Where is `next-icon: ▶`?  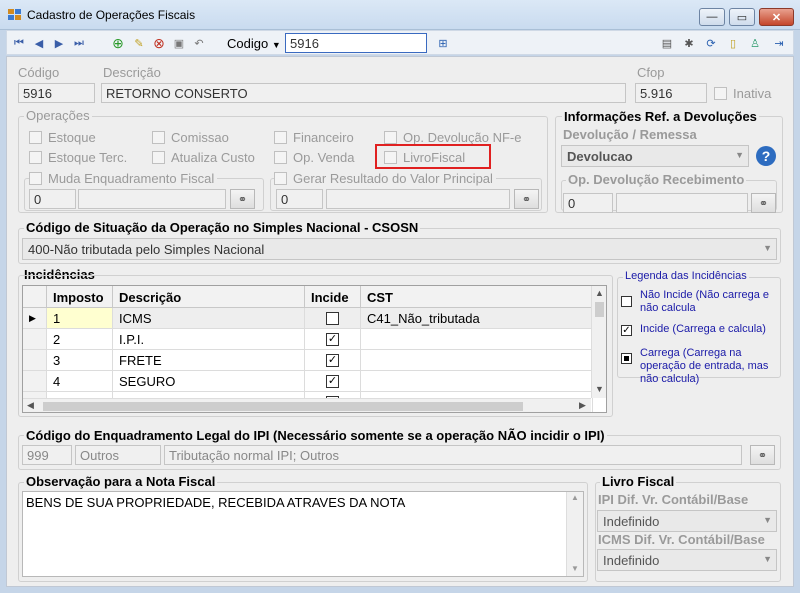 next-icon: ▶ is located at coordinates (59, 43).